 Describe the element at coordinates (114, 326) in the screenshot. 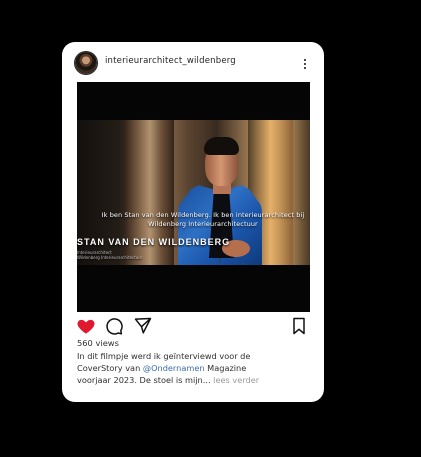

I see `speech-bubble-icon` at that location.